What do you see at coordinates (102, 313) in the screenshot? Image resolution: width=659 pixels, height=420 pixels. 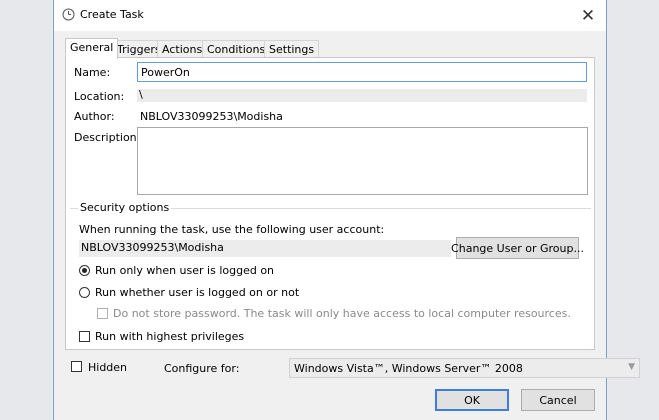 I see `do-not-store-password-checkbox` at bounding box center [102, 313].